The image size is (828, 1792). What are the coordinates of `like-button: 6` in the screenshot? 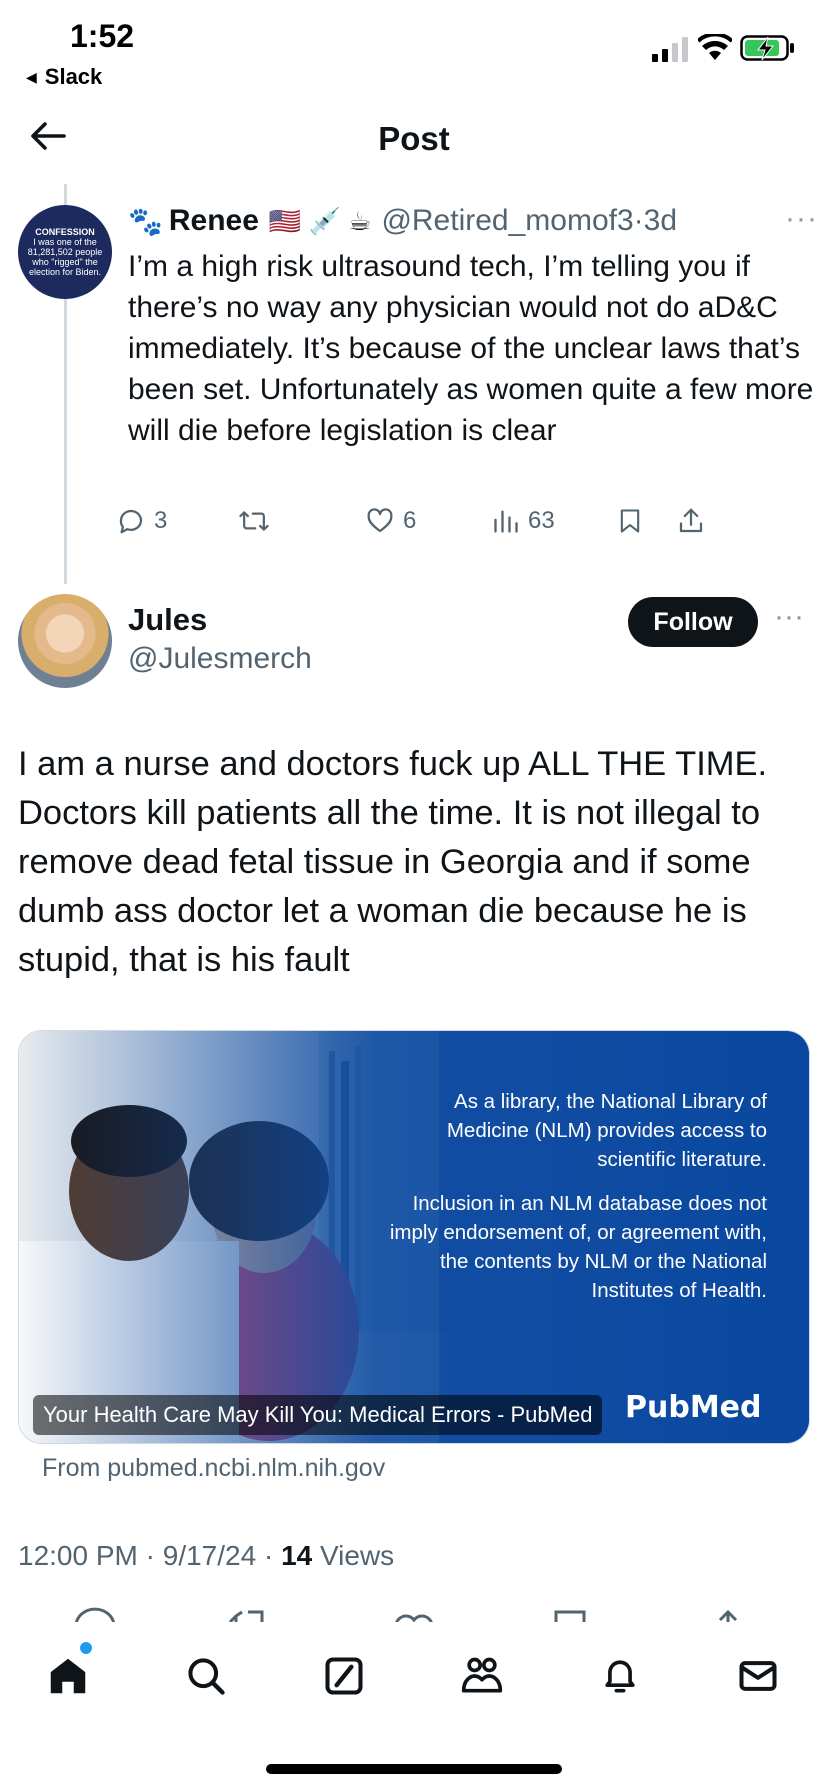 It's located at (390, 521).